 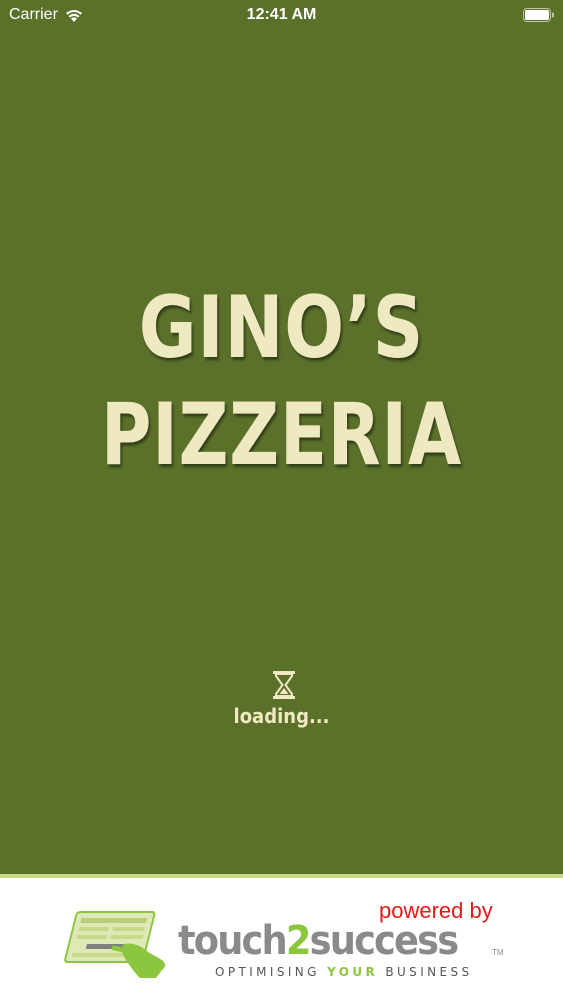 I want to click on logo-text-success: success, so click(x=384, y=941).